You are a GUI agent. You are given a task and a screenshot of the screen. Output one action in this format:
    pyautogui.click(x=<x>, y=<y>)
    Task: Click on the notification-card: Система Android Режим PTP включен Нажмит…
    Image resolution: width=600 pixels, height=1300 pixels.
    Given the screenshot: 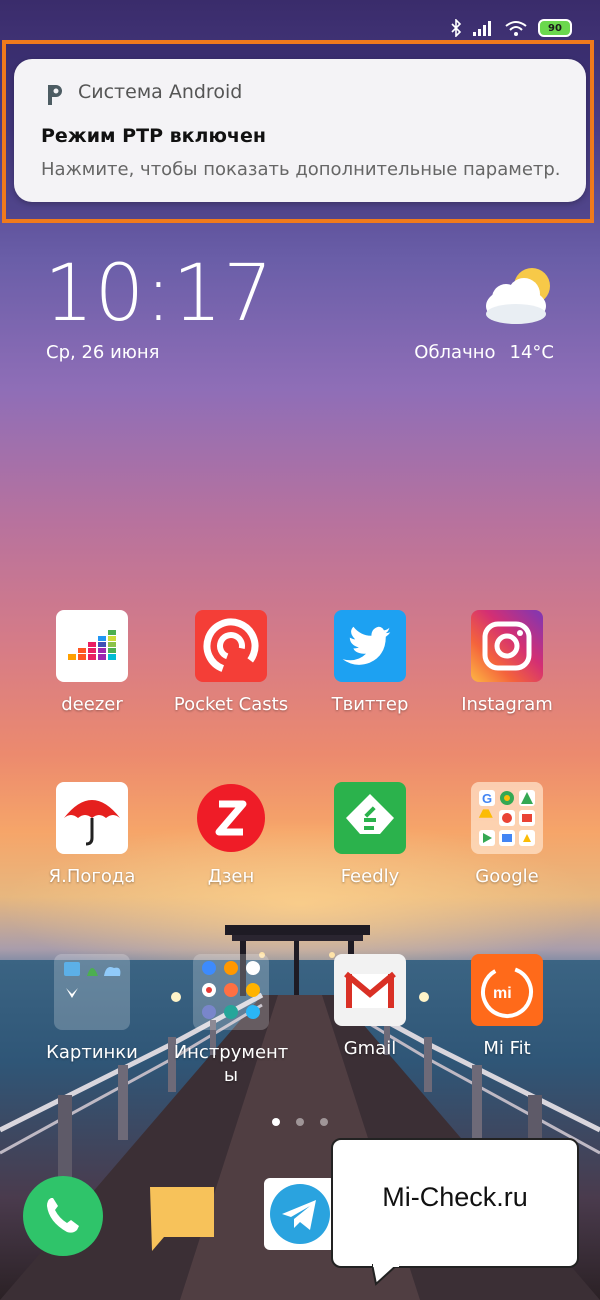 What is the action you would take?
    pyautogui.click(x=300, y=130)
    